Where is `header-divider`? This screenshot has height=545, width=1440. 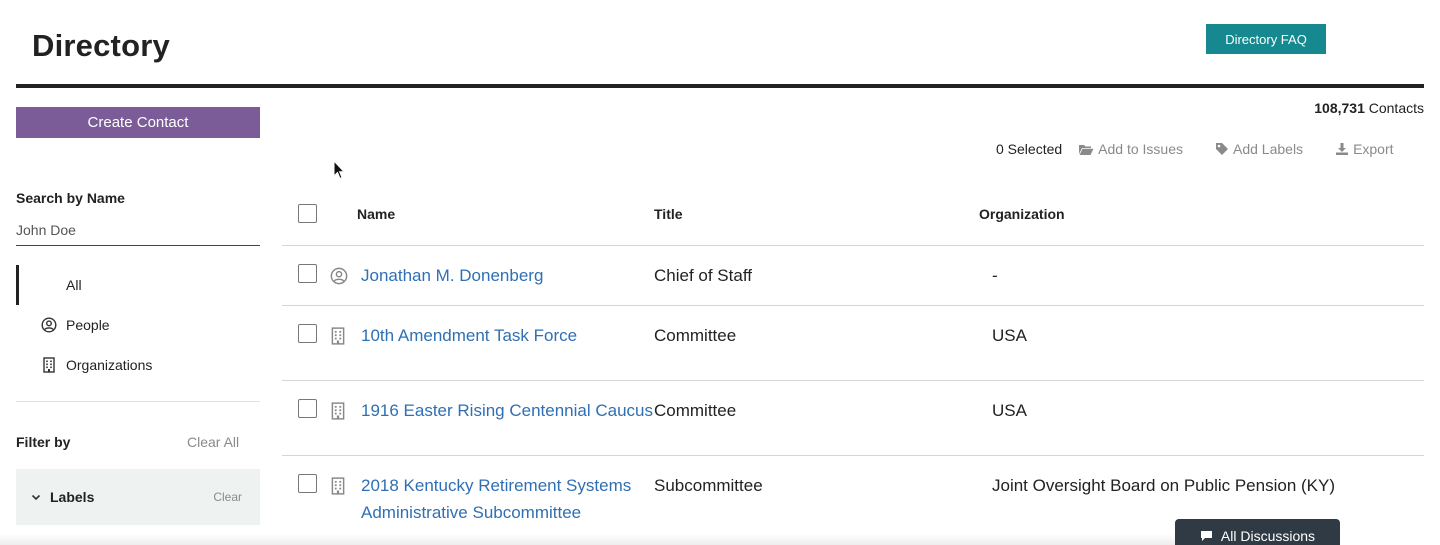
header-divider is located at coordinates (720, 86).